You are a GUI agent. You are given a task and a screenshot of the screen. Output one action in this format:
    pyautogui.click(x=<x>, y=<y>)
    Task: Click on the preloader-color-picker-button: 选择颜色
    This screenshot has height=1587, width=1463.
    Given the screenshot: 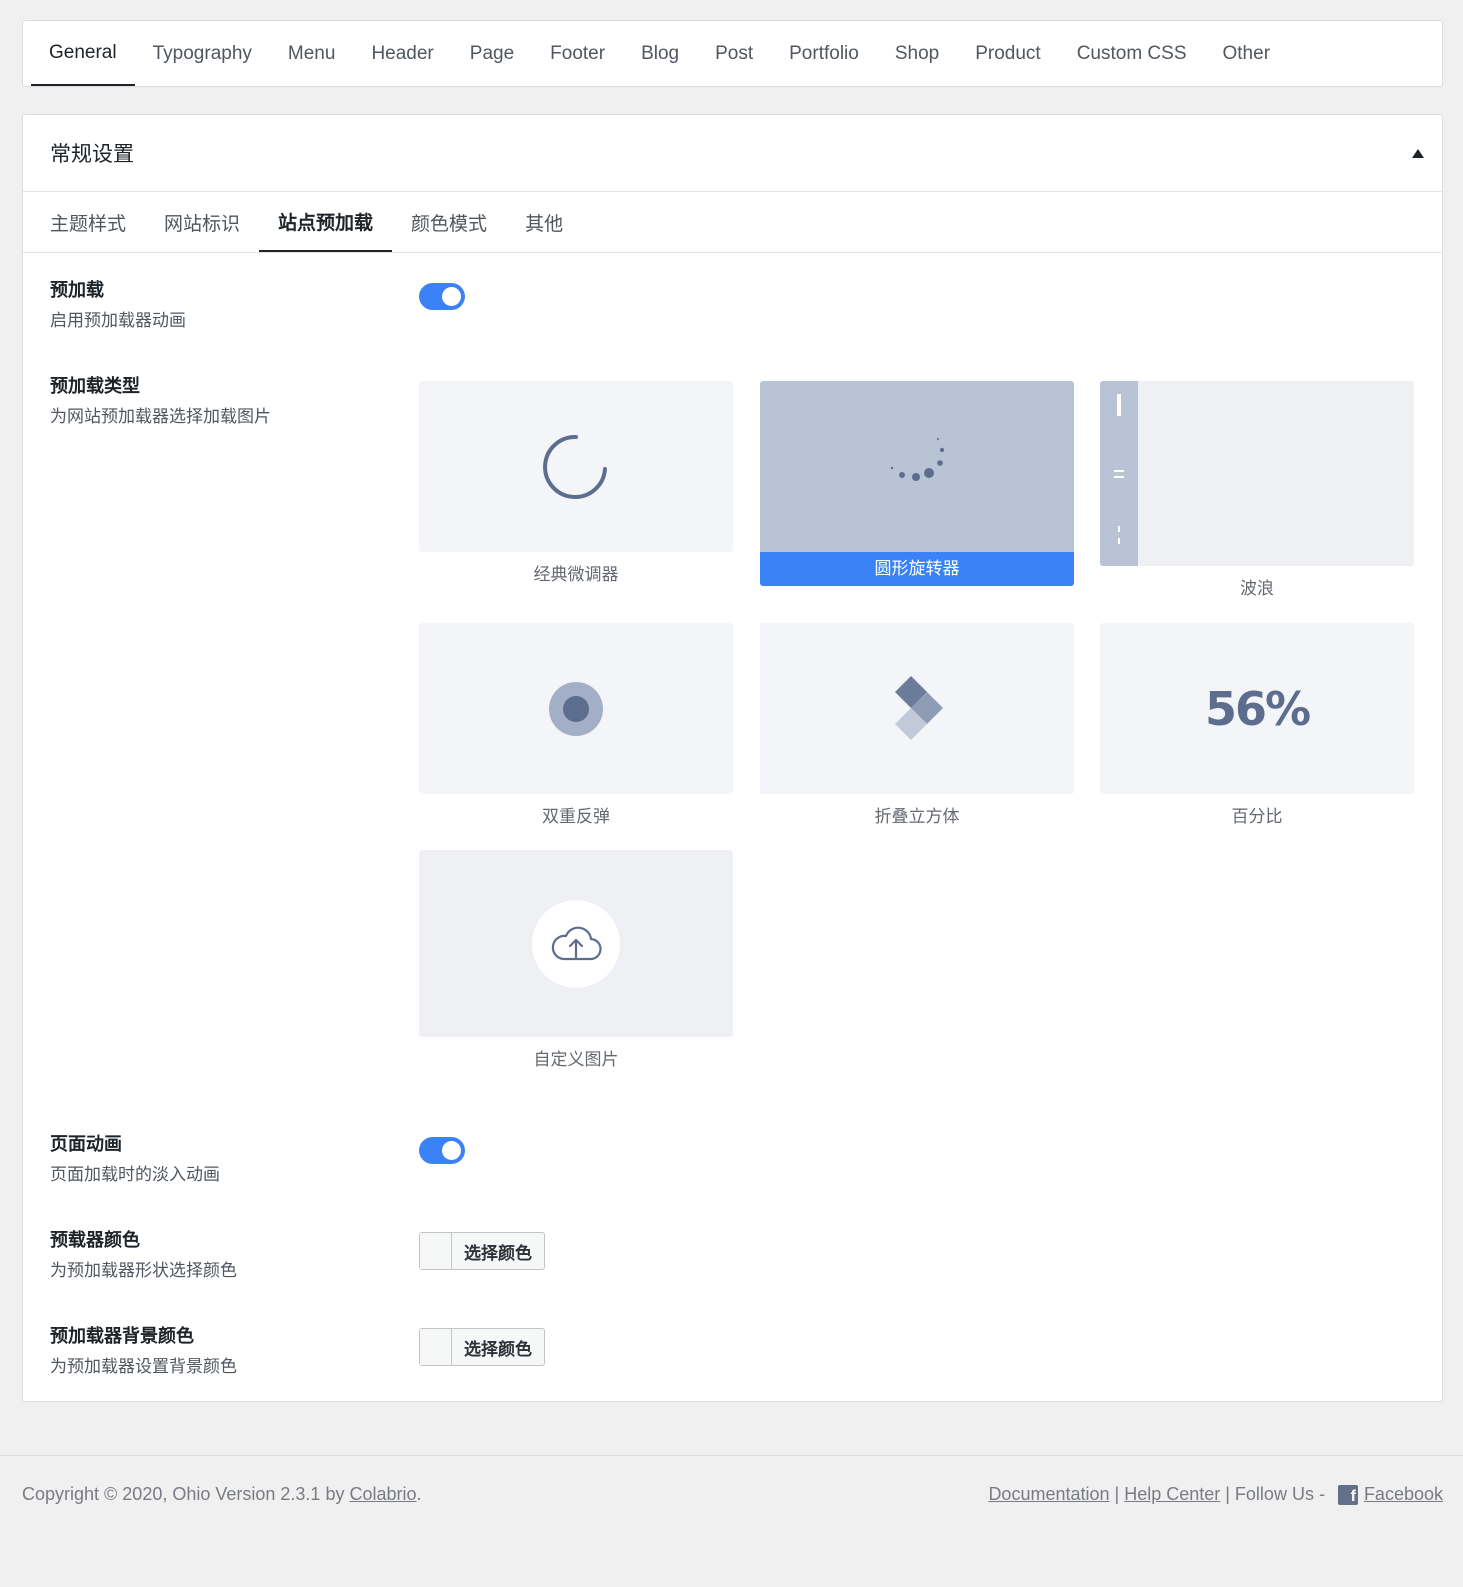 What is the action you would take?
    pyautogui.click(x=482, y=1251)
    